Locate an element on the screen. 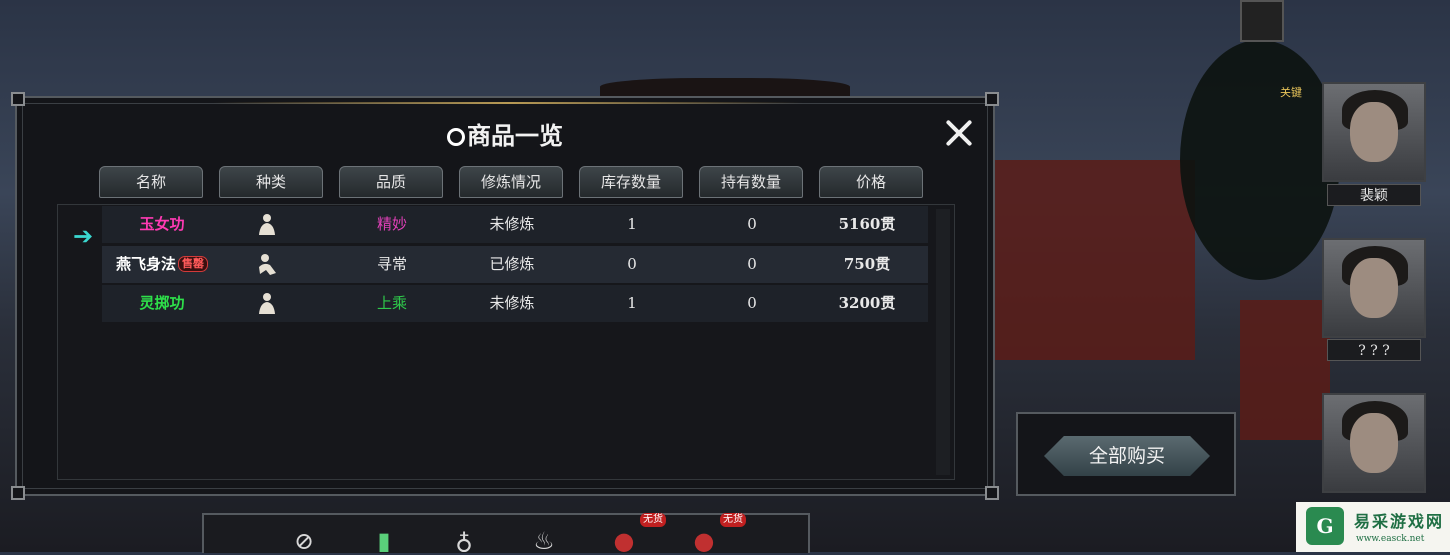 This screenshot has height=555, width=1450. dialog-title-text: 商品一览 is located at coordinates (515, 135).